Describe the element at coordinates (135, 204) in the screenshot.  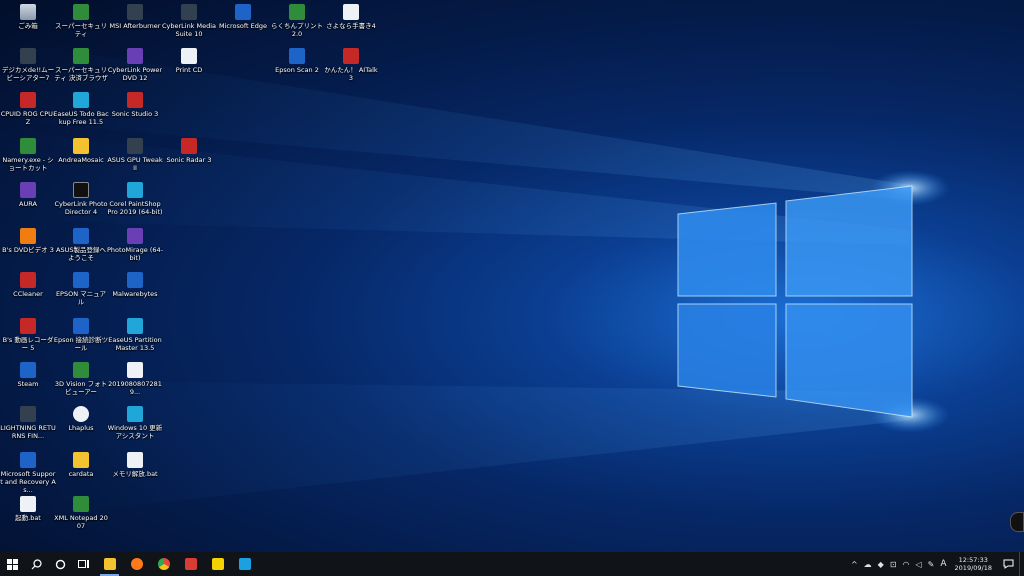
I see `paintshop-icon: Corel PaintShop Pro 2019 (64-bit)` at that location.